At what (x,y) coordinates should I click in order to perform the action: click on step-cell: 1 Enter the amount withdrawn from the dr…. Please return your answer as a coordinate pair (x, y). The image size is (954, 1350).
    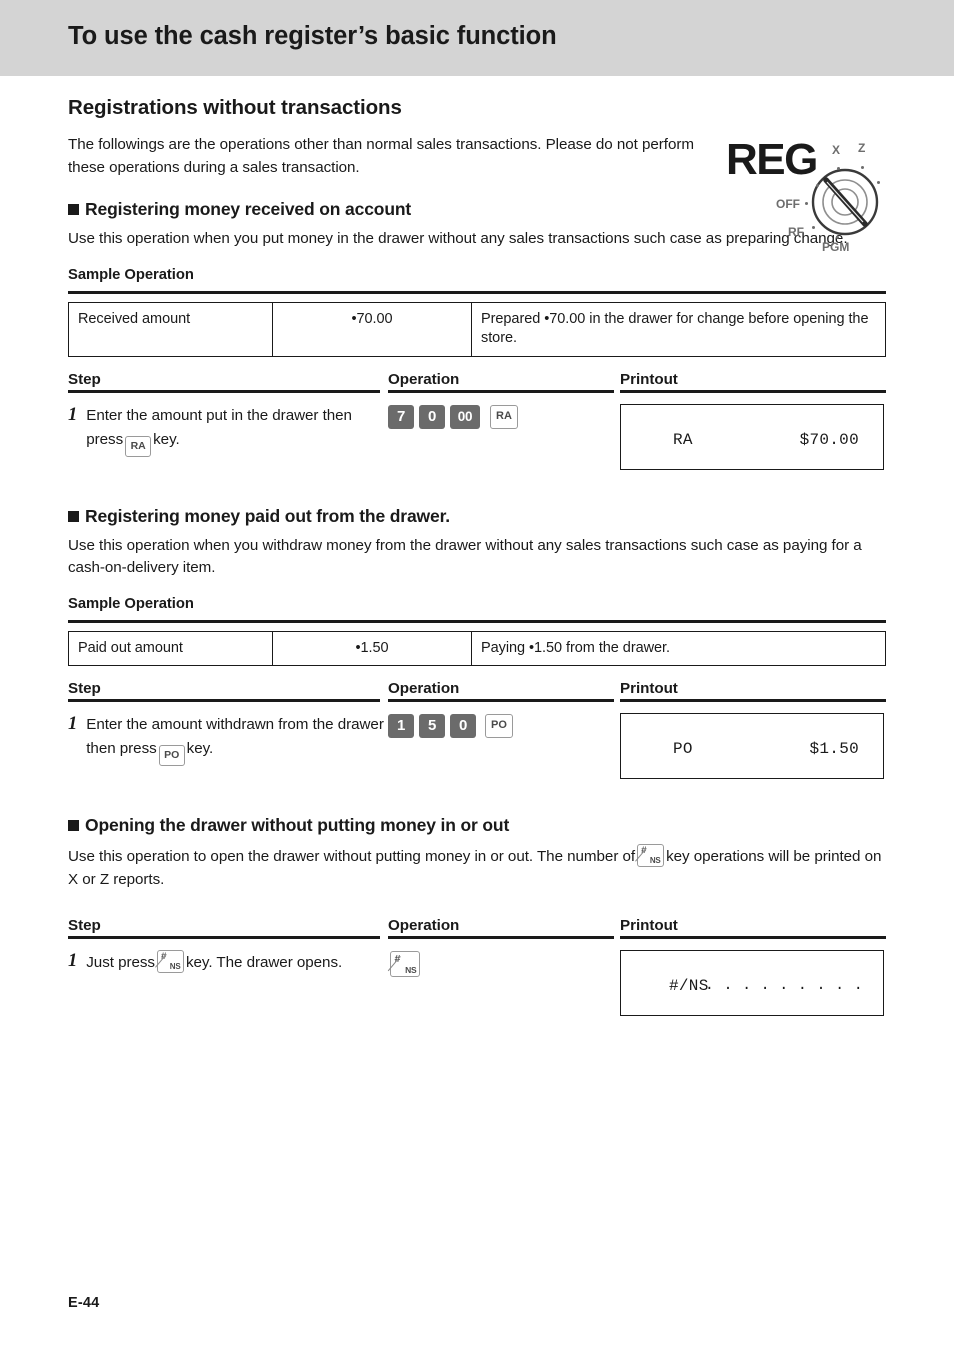
    Looking at the image, I should click on (228, 746).